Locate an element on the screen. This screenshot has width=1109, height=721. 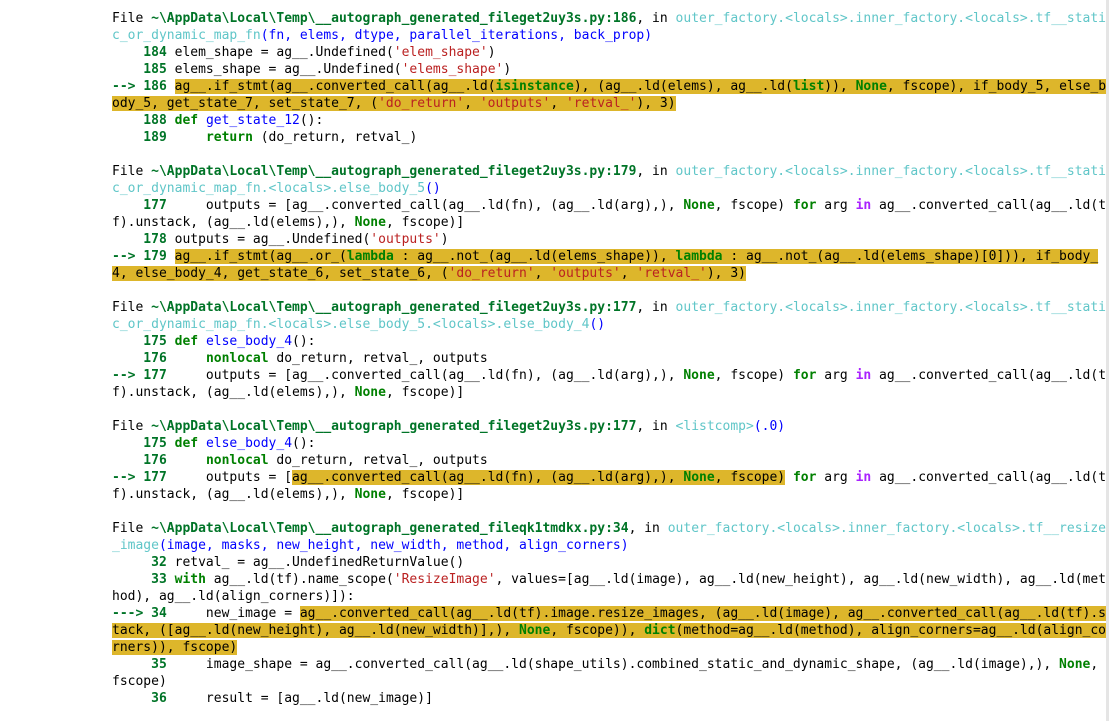
code-line: 189 return (do_return, retval_) is located at coordinates (265, 137).